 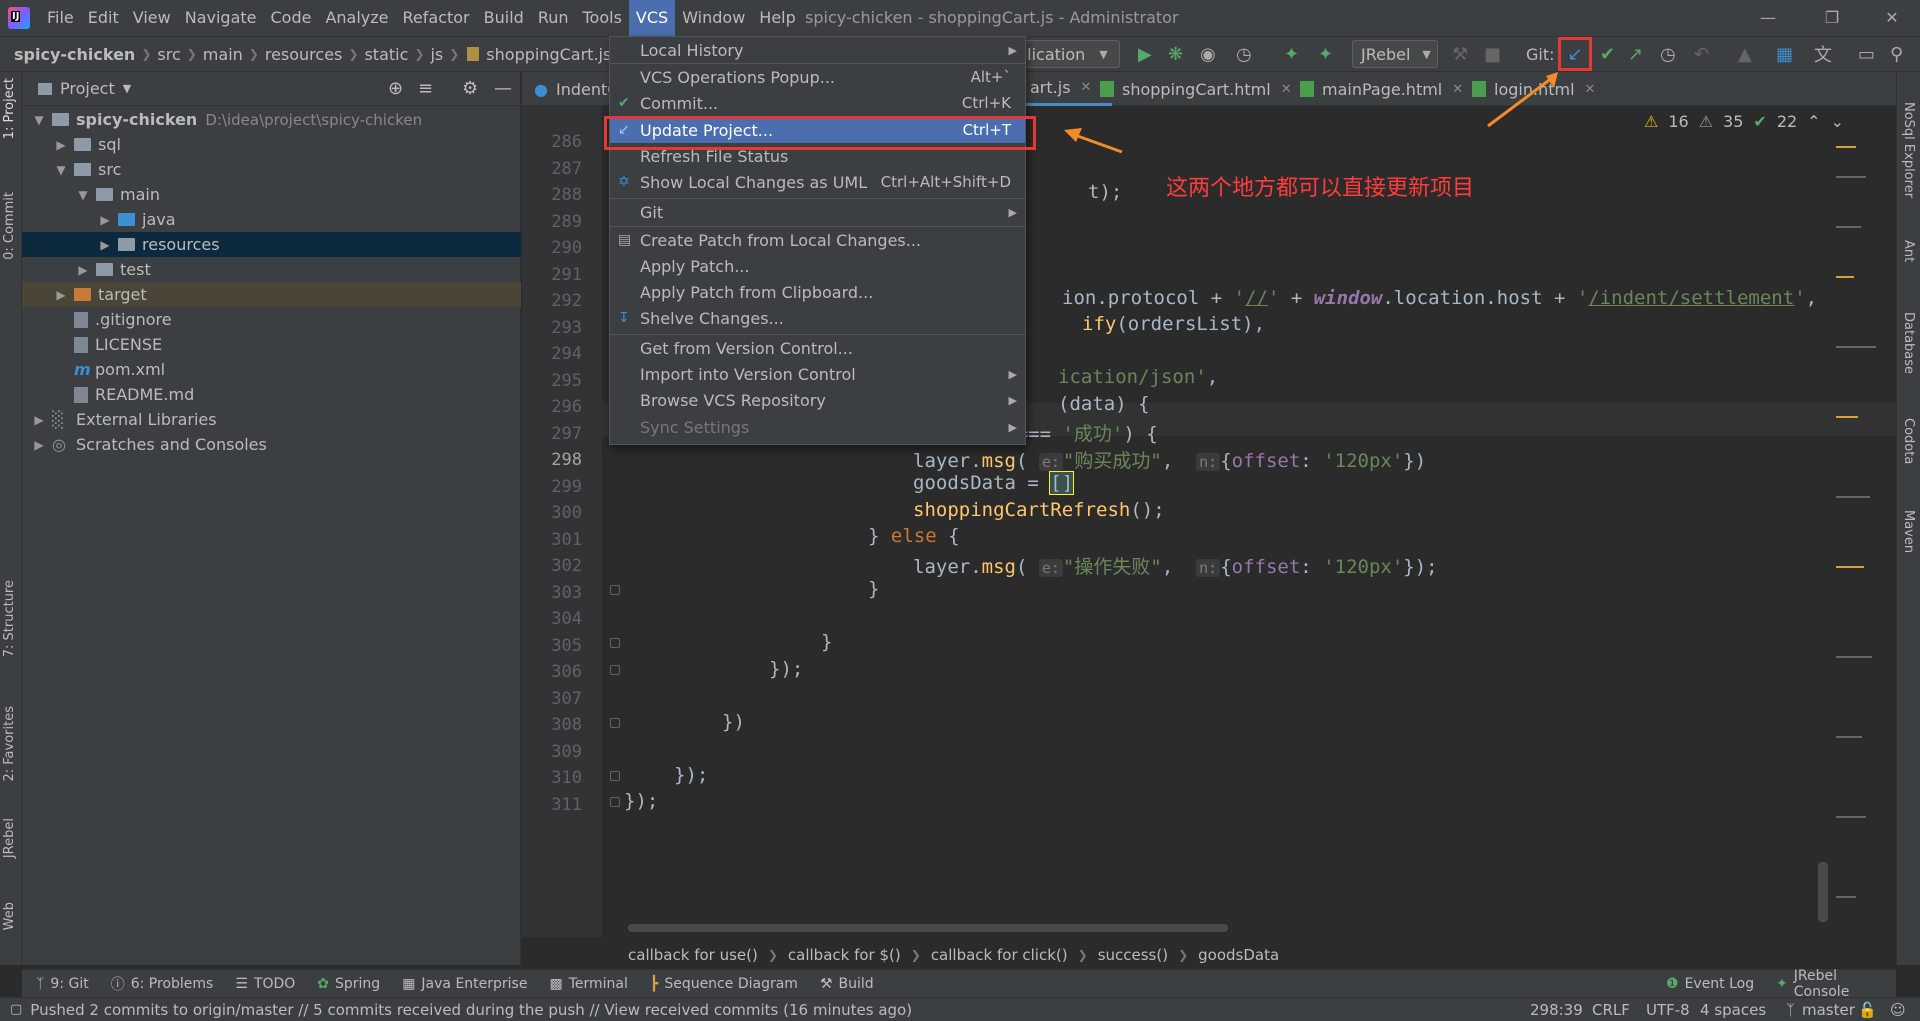 What do you see at coordinates (1668, 1010) in the screenshot?
I see `file-encoding: UTF-8` at bounding box center [1668, 1010].